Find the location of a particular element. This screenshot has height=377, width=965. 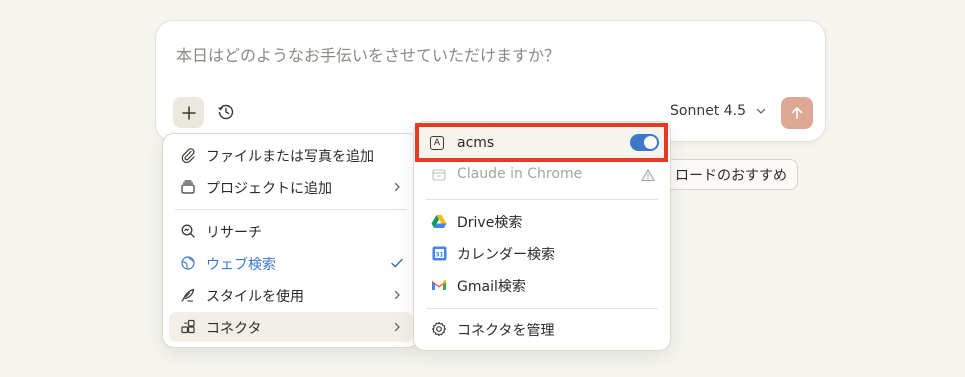

arrow-up-icon is located at coordinates (797, 113).